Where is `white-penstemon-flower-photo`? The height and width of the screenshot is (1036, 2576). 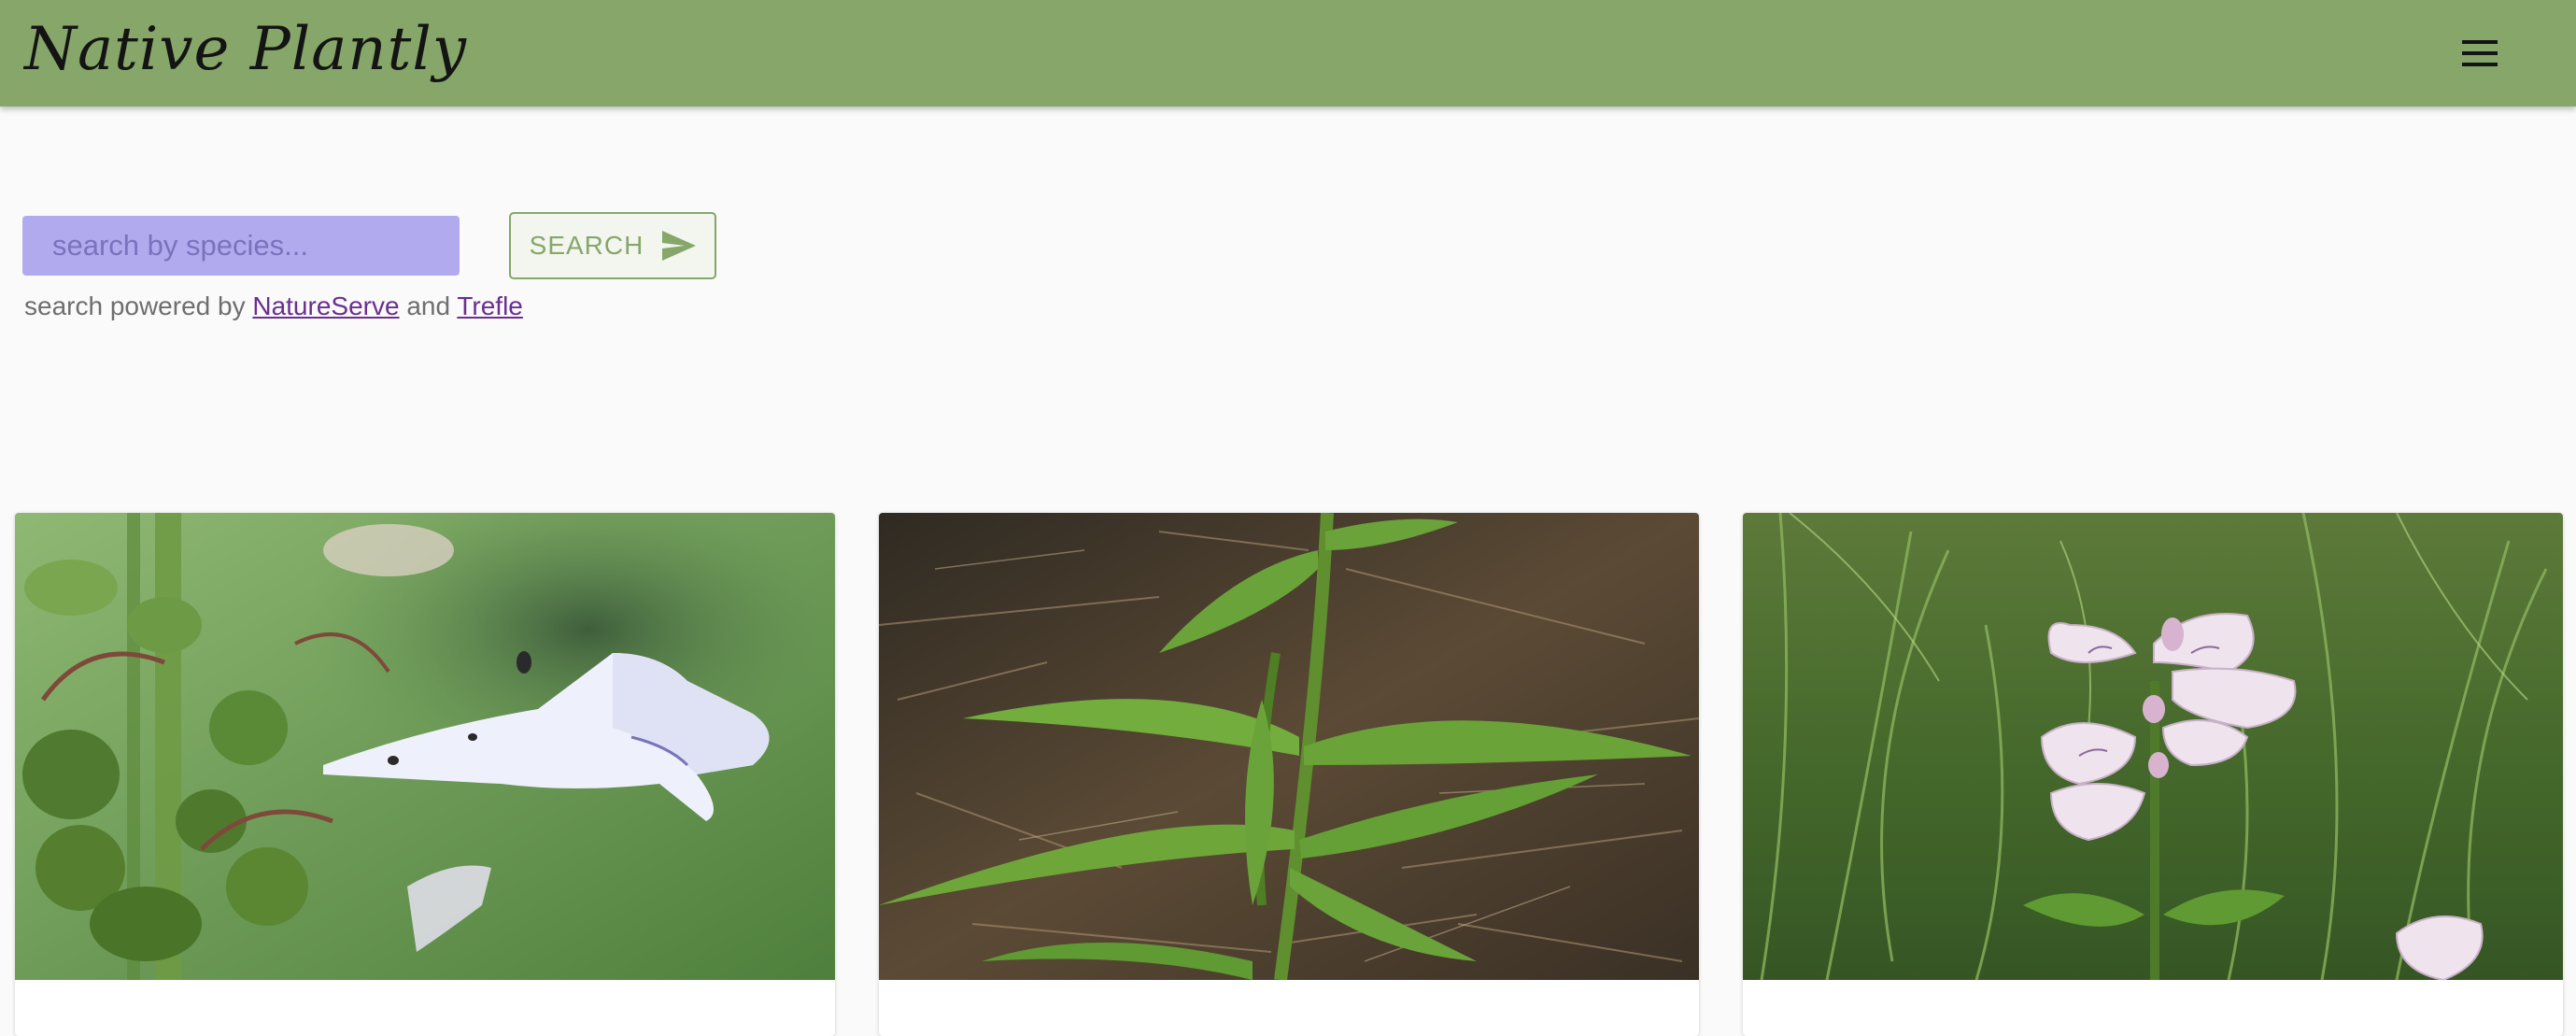 white-penstemon-flower-photo is located at coordinates (425, 746).